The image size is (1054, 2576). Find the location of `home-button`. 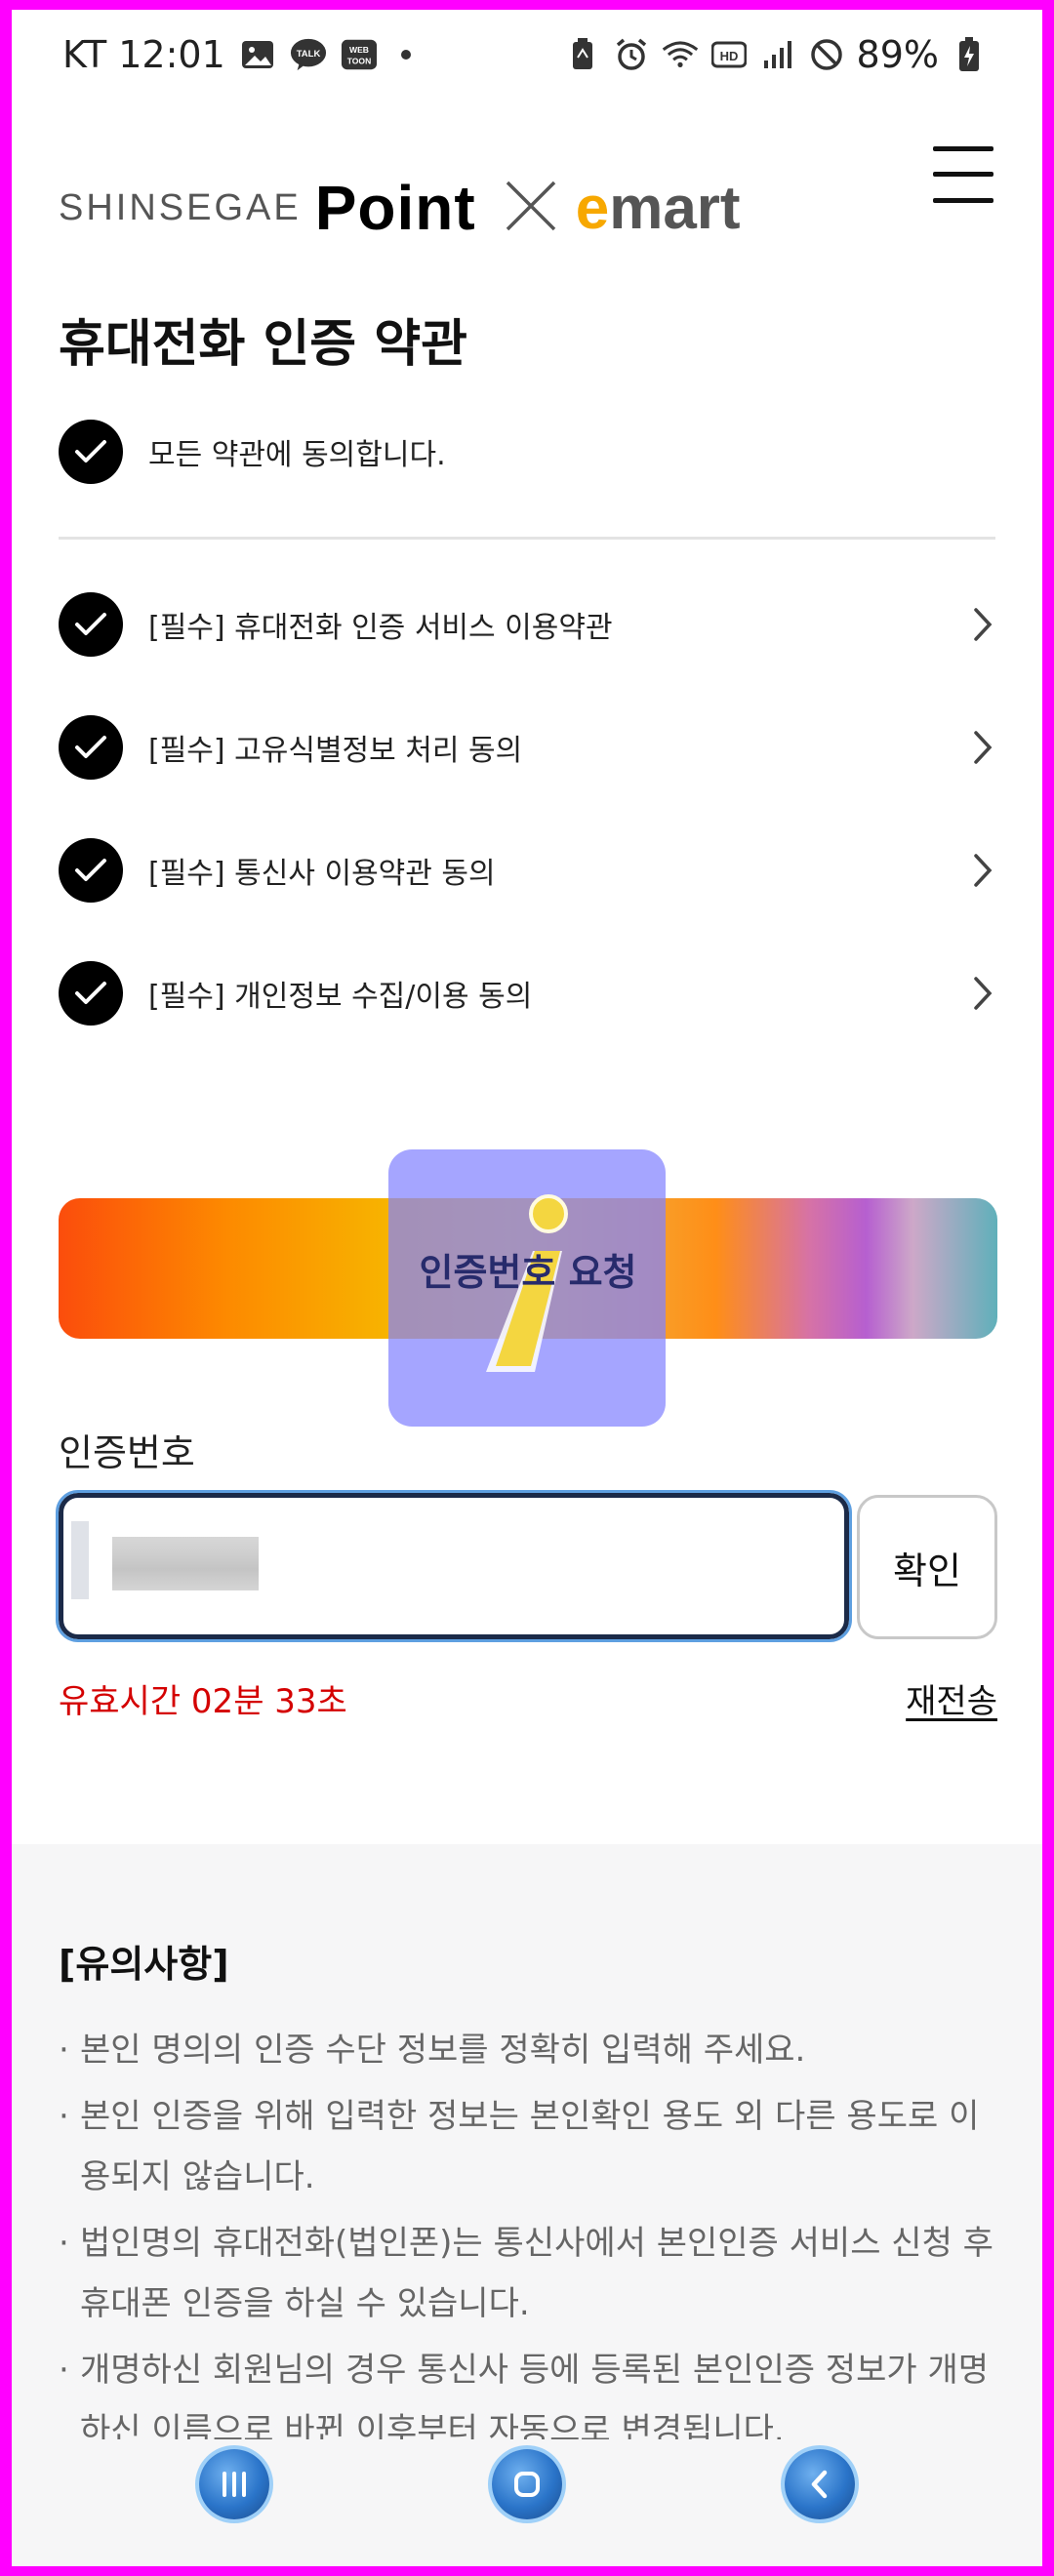

home-button is located at coordinates (527, 2484).